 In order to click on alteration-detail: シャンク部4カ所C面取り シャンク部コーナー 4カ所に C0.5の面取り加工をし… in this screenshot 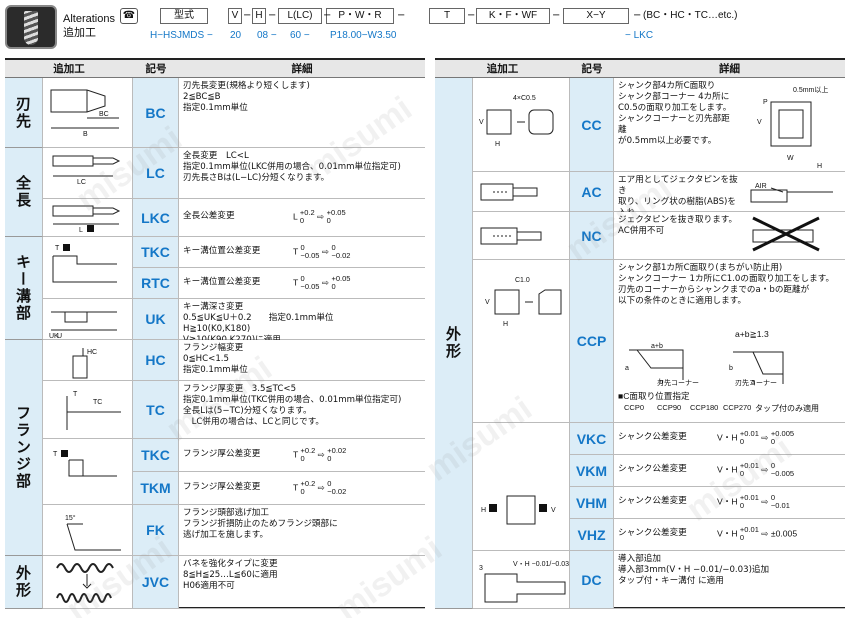, I will do `click(675, 113)`.